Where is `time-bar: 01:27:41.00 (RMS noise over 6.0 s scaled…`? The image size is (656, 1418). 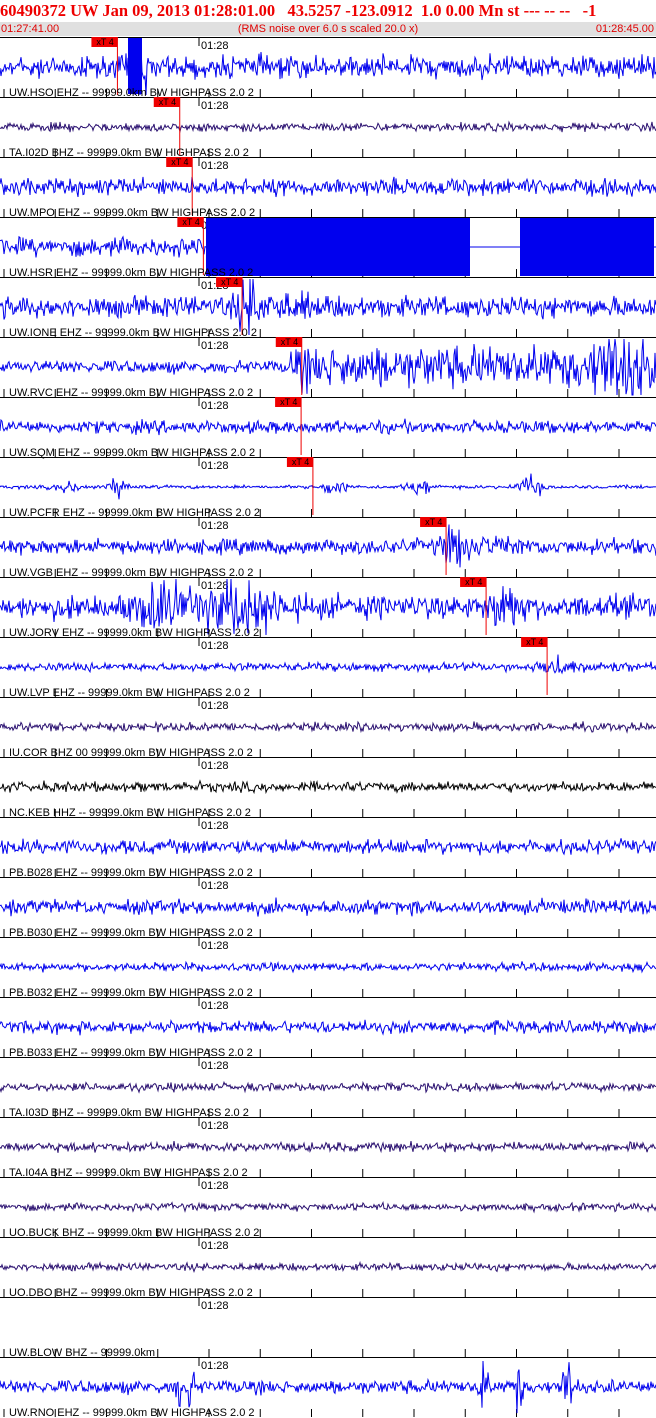 time-bar: 01:27:41.00 (RMS noise over 6.0 s scaled… is located at coordinates (328, 29).